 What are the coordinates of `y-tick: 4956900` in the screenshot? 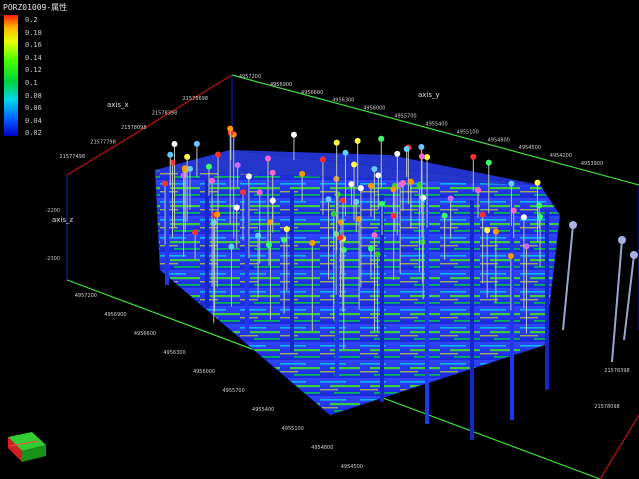 It's located at (115, 315).